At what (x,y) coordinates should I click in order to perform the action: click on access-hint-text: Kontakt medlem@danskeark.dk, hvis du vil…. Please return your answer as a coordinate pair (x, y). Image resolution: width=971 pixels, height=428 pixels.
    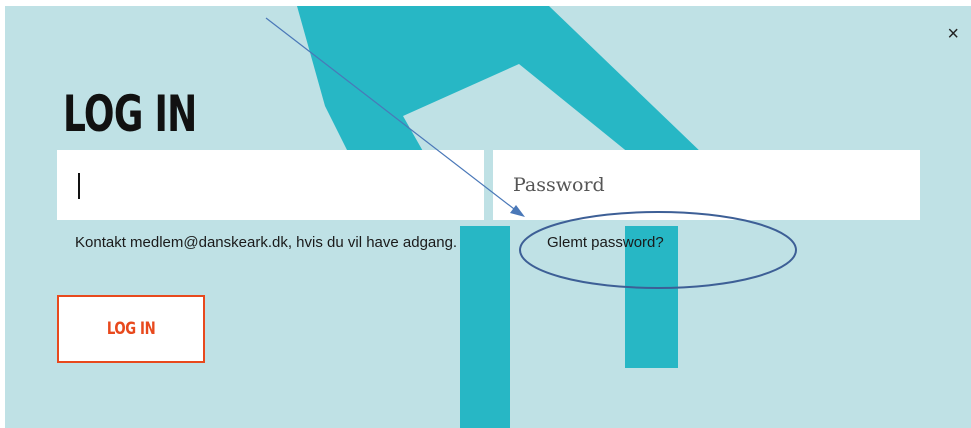
    Looking at the image, I should click on (266, 242).